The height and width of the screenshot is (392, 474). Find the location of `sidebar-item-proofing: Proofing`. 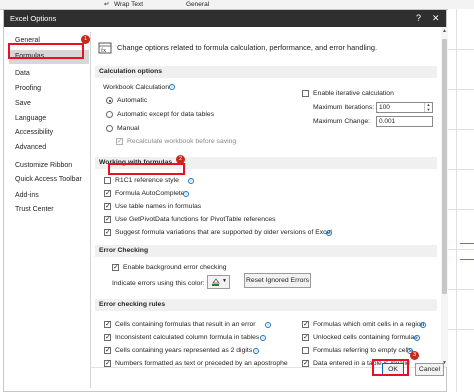

sidebar-item-proofing: Proofing is located at coordinates (49, 89).